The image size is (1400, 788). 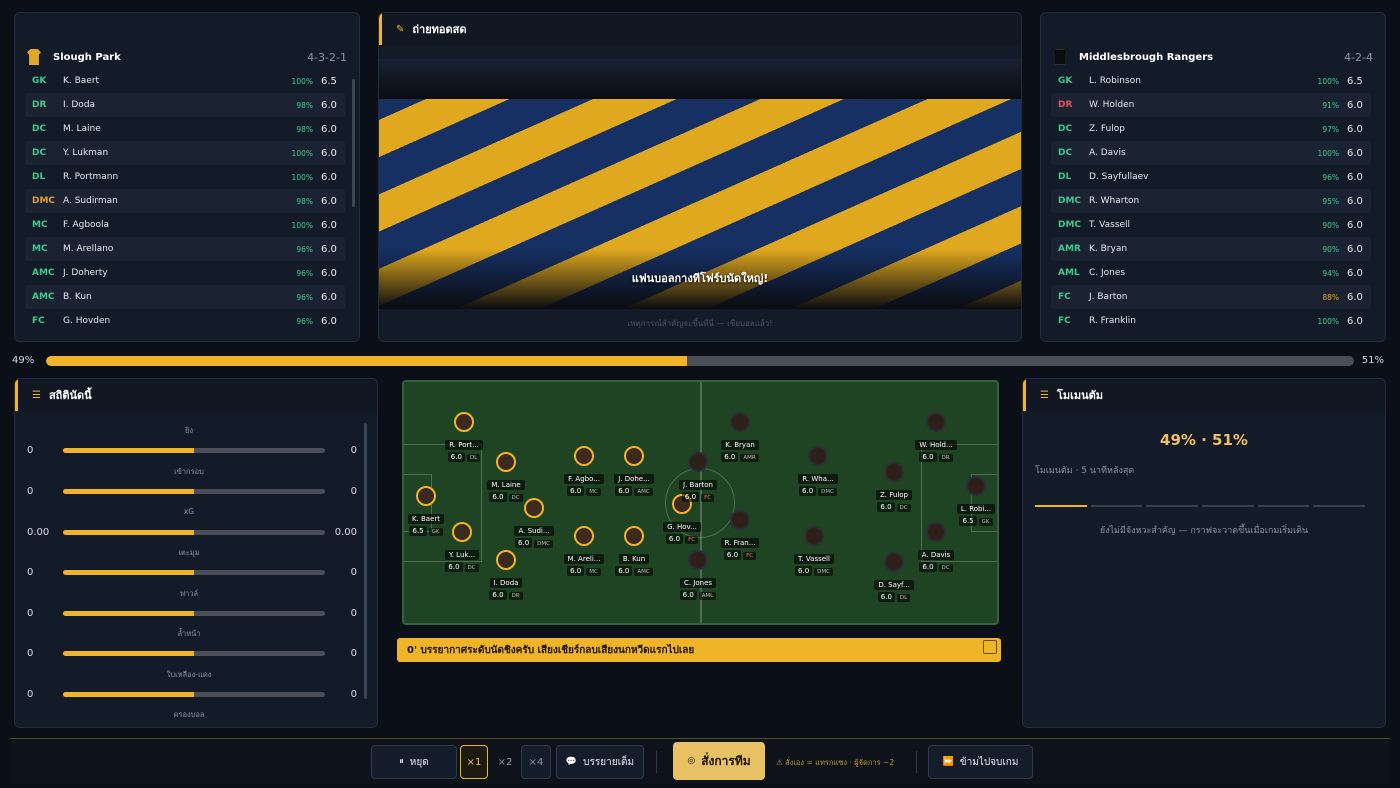 I want to click on player-row: DC M. Laine 98% 6.0, so click(x=185, y=129).